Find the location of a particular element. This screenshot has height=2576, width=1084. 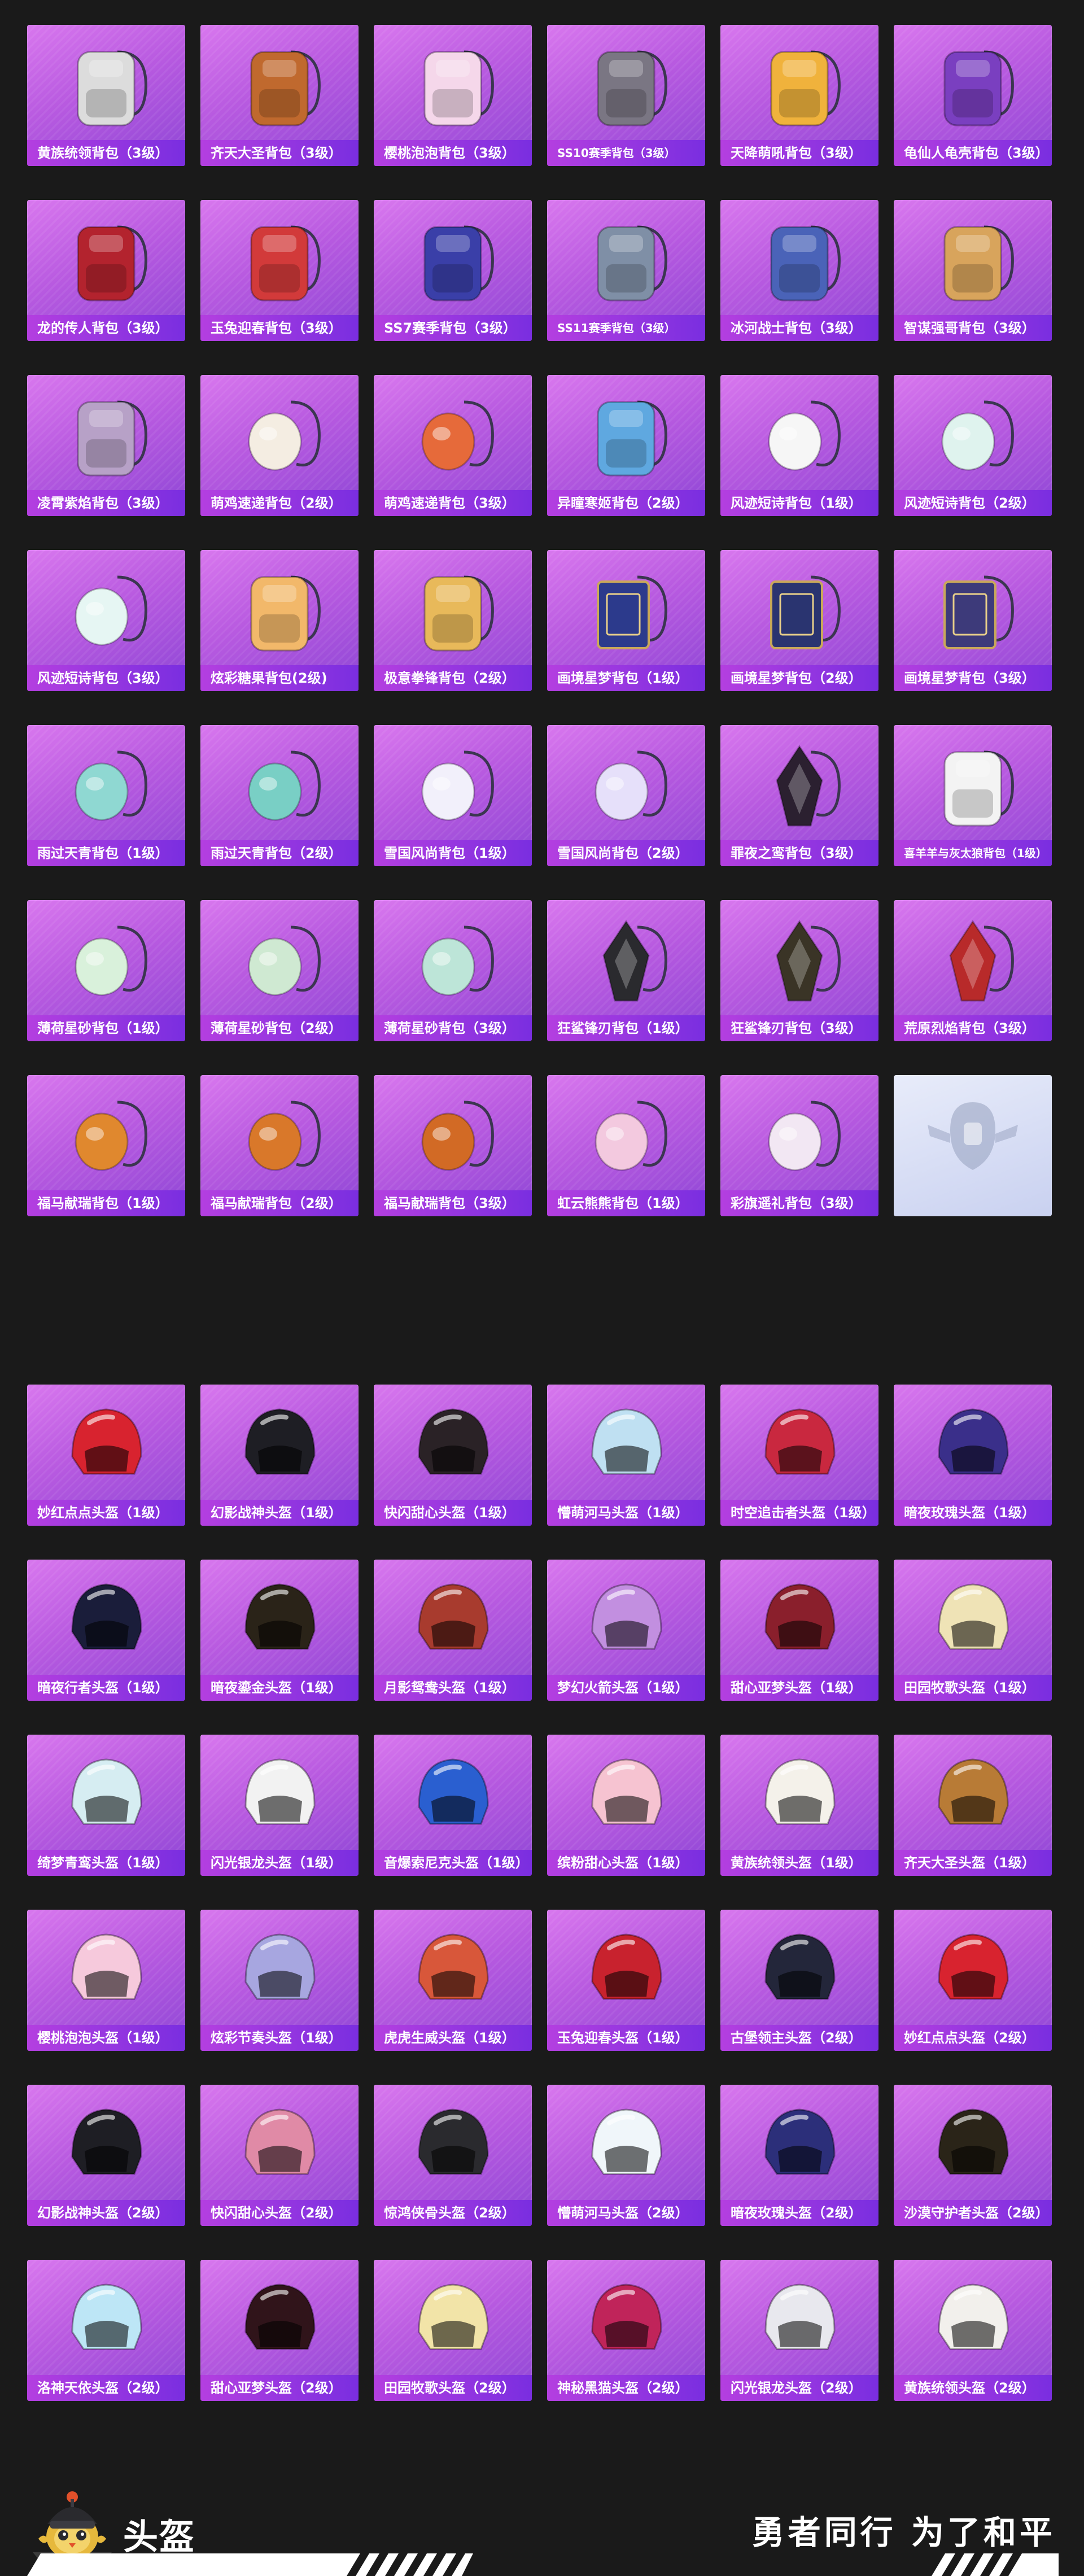

backpack-plush-icon is located at coordinates (978, 263).